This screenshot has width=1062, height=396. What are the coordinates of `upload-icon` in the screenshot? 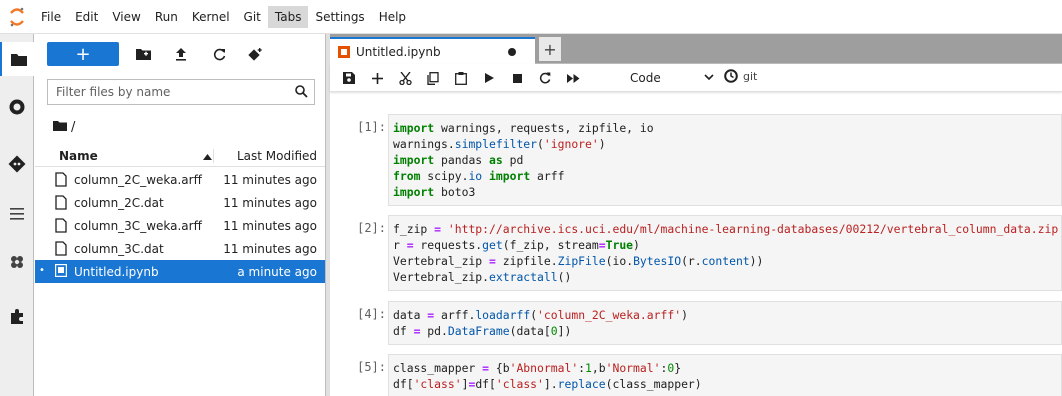 It's located at (181, 54).